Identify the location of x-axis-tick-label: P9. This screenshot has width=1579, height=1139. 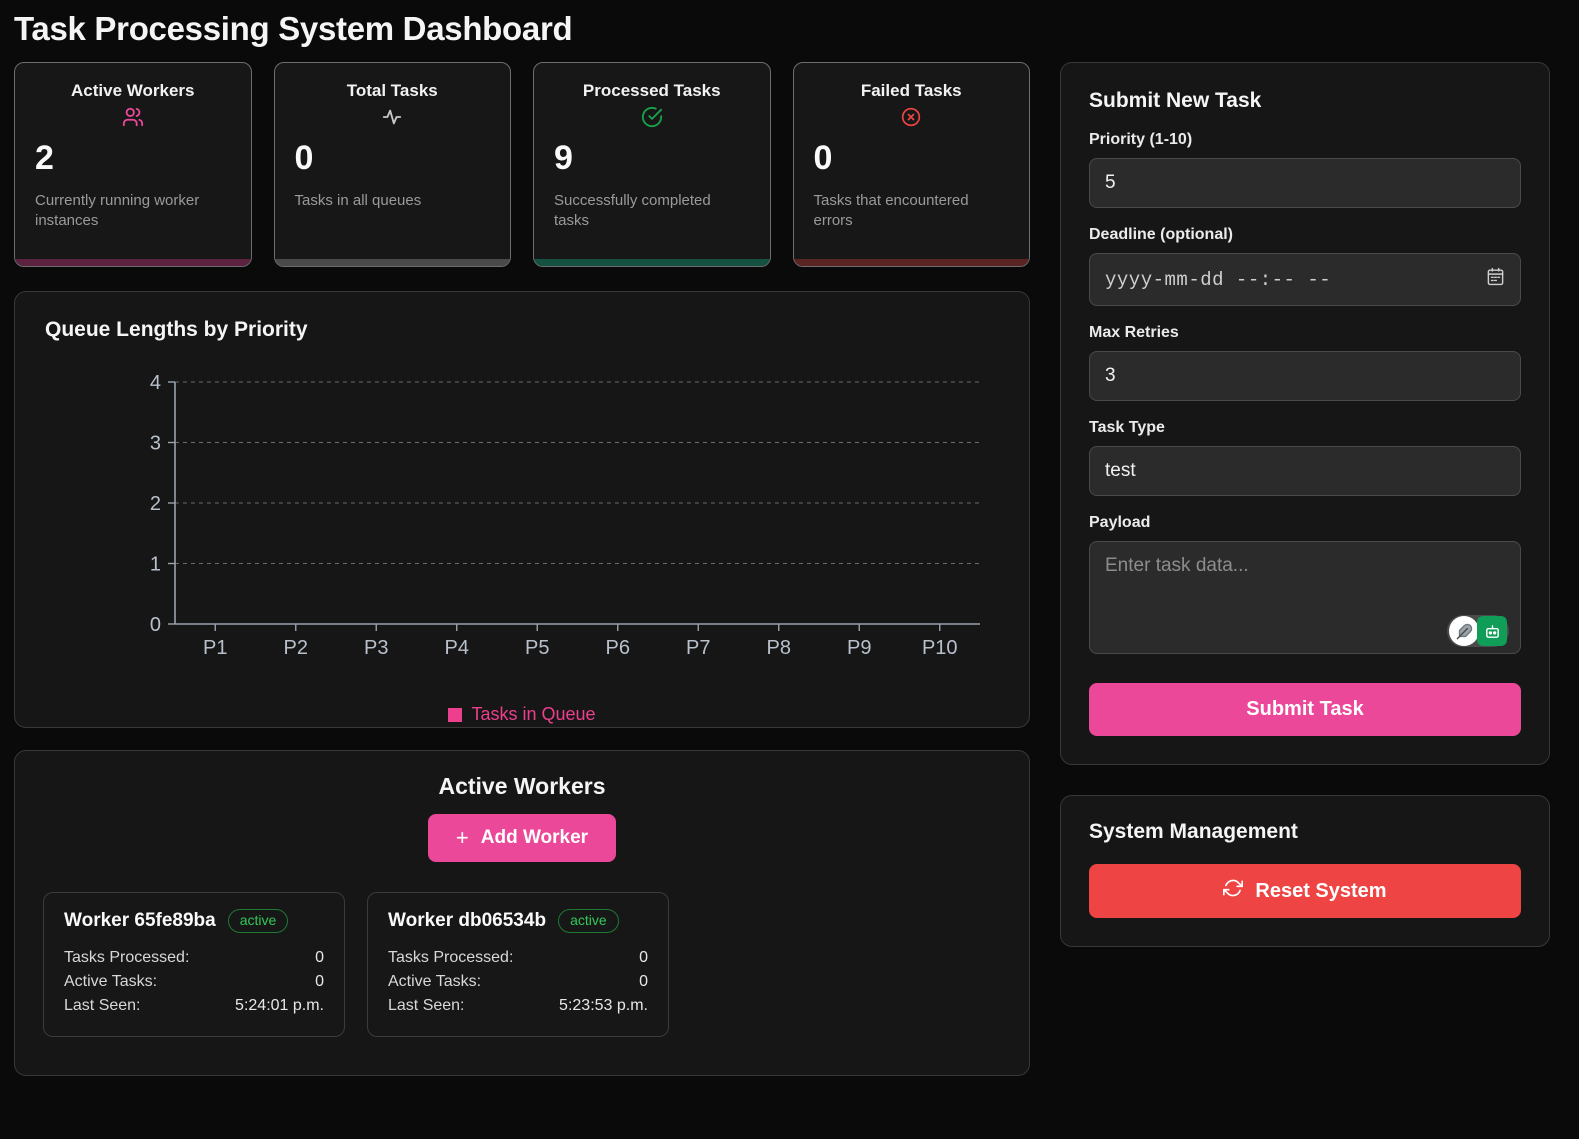
(859, 648).